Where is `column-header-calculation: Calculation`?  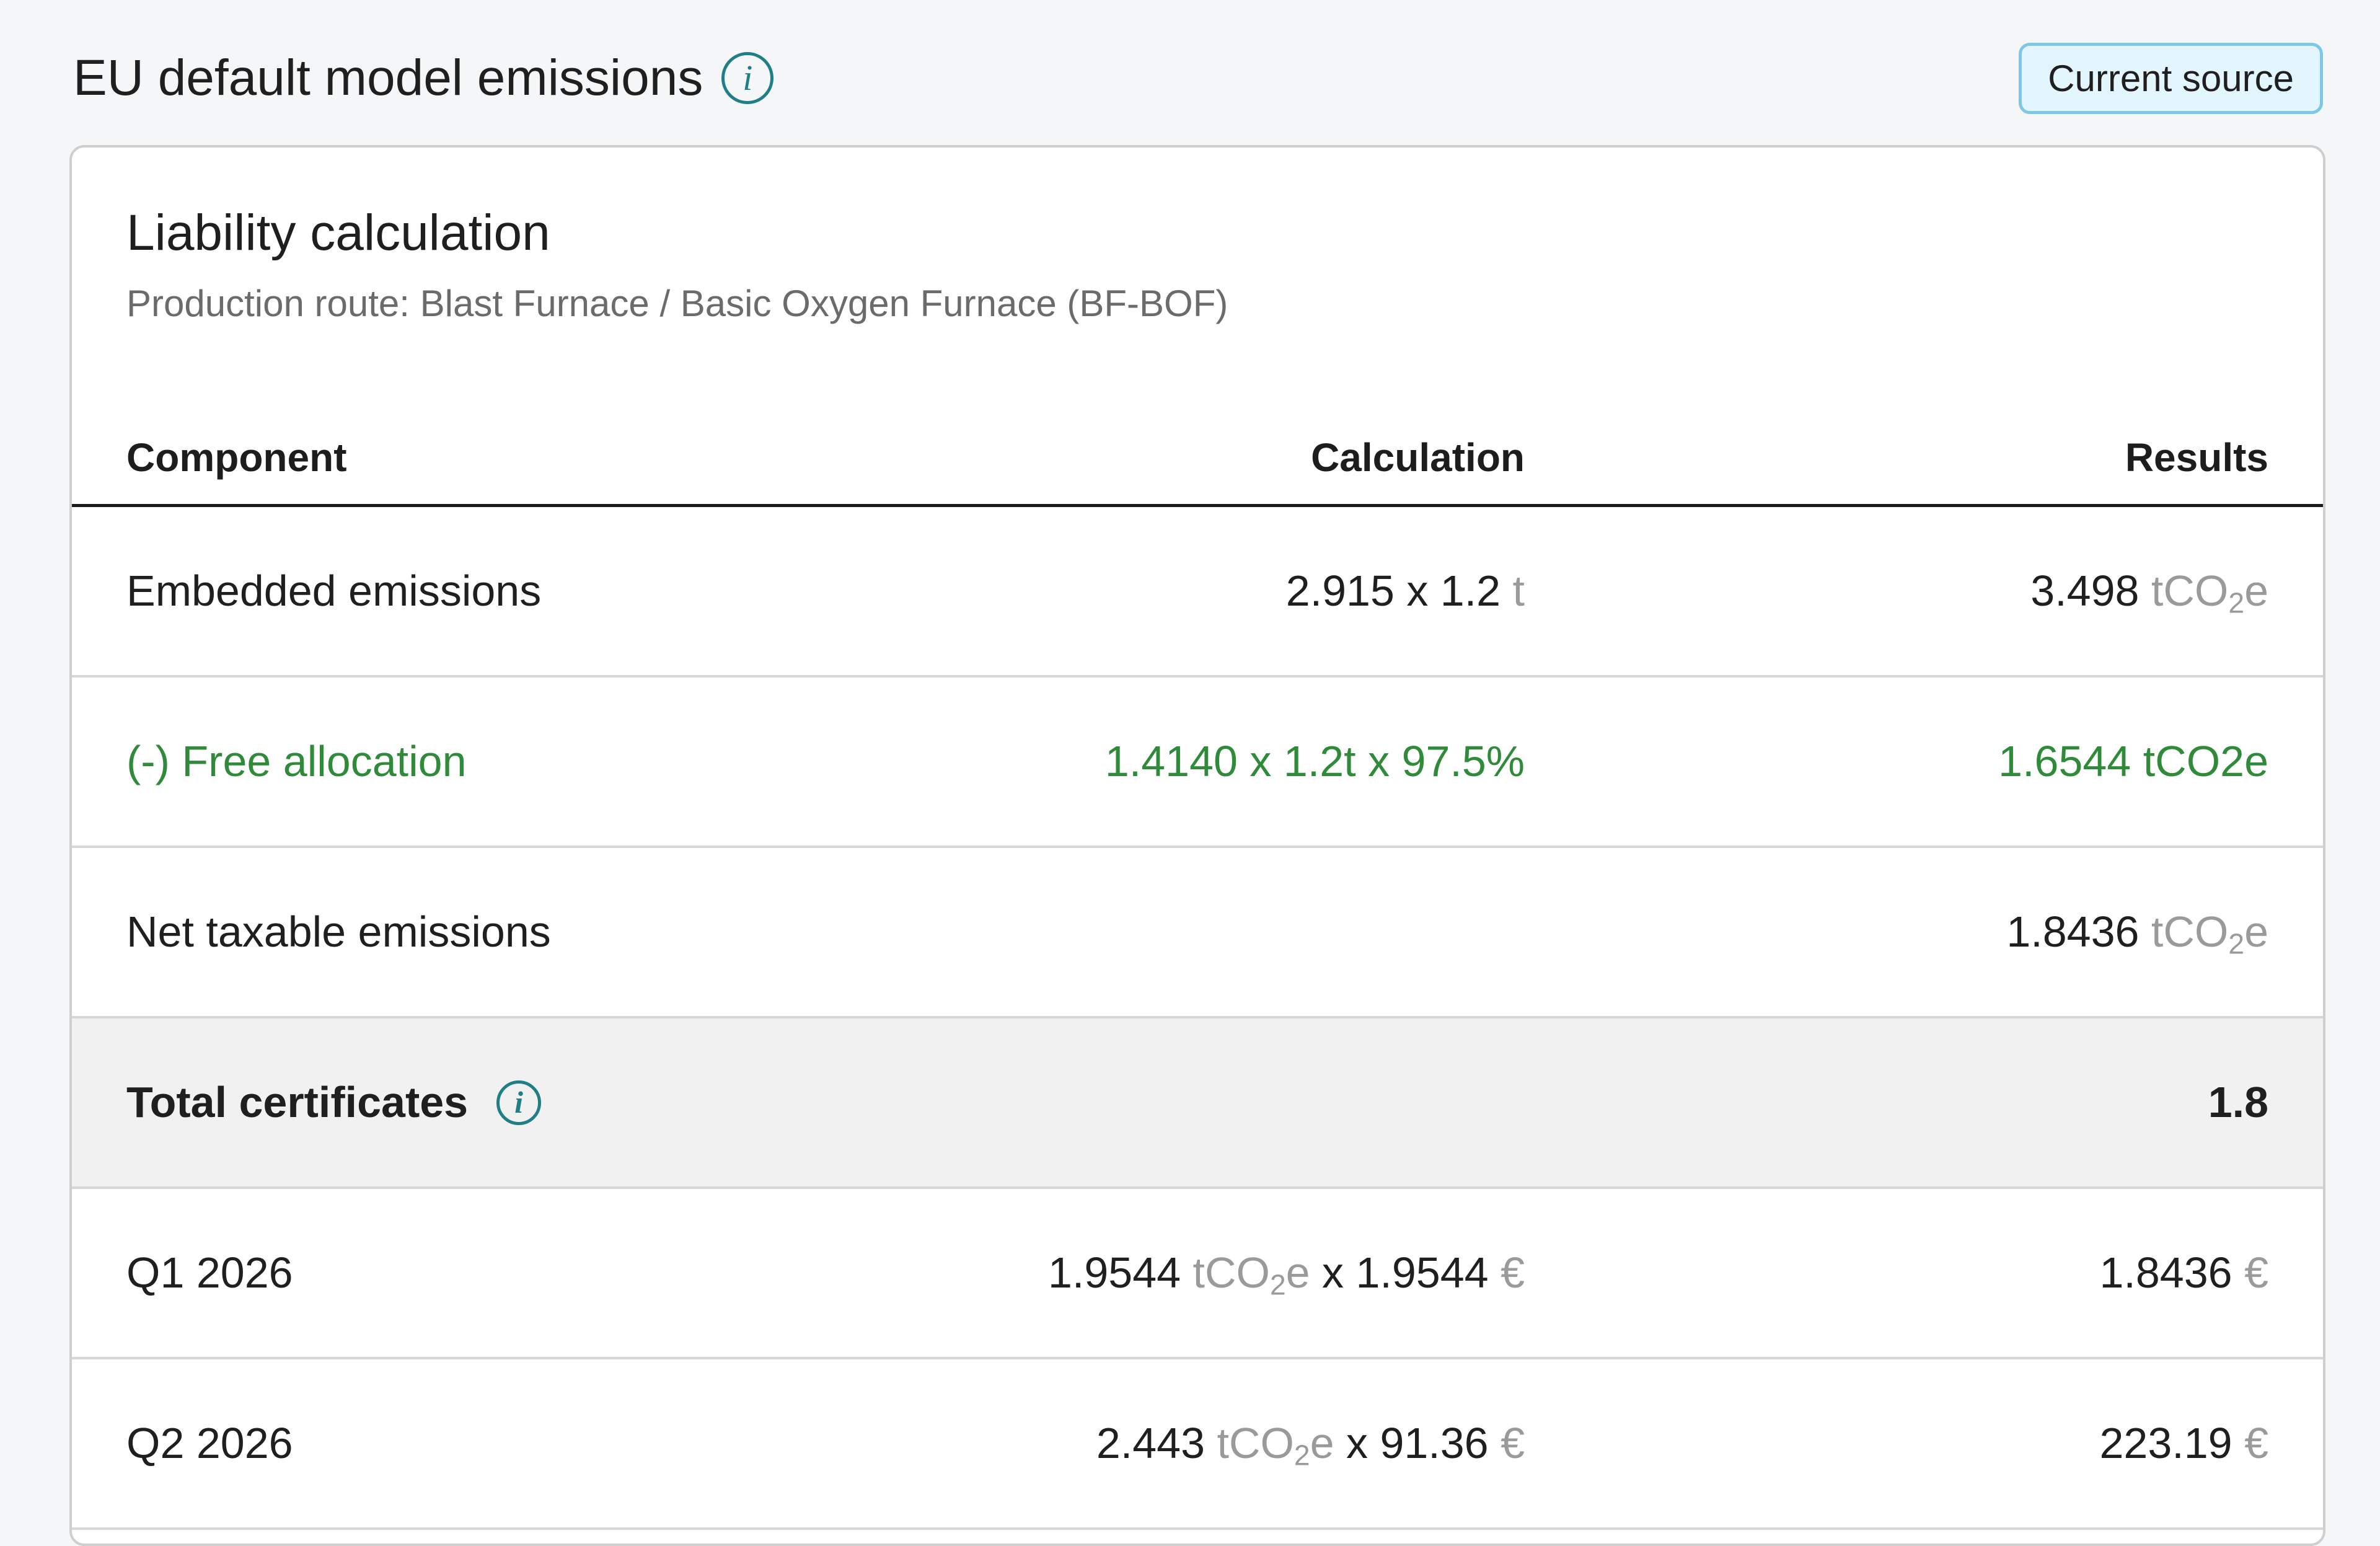 column-header-calculation: Calculation is located at coordinates (1418, 457).